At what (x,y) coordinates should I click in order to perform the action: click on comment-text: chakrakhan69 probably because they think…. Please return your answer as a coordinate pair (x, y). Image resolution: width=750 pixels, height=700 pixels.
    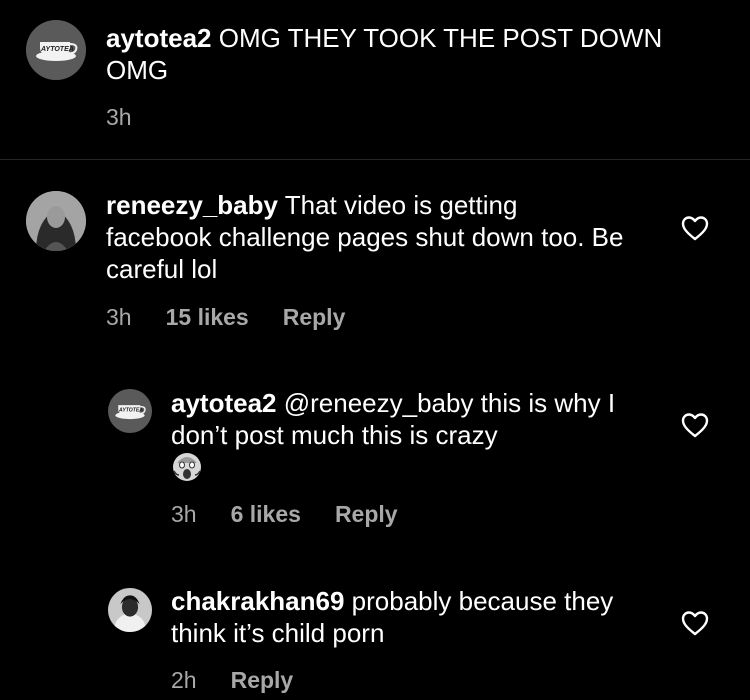
    Looking at the image, I should click on (401, 617).